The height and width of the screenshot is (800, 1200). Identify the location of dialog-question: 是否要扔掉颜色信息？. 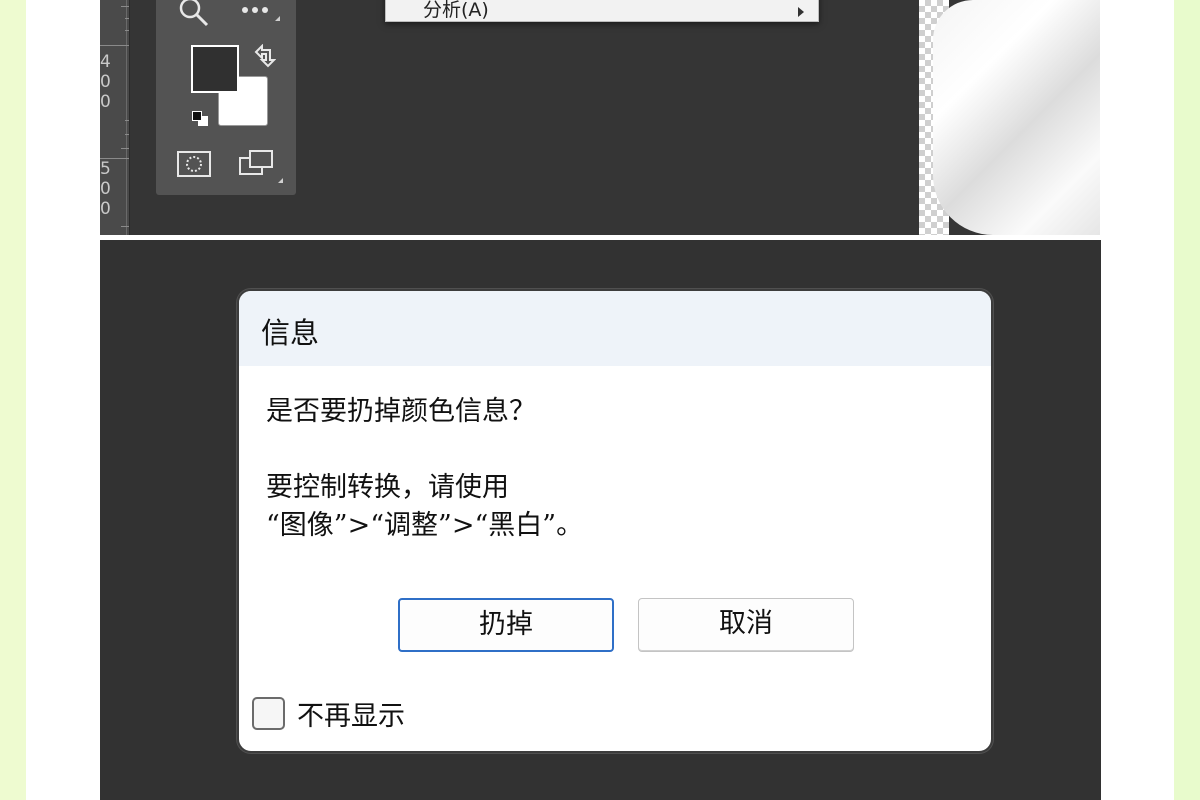
(401, 411).